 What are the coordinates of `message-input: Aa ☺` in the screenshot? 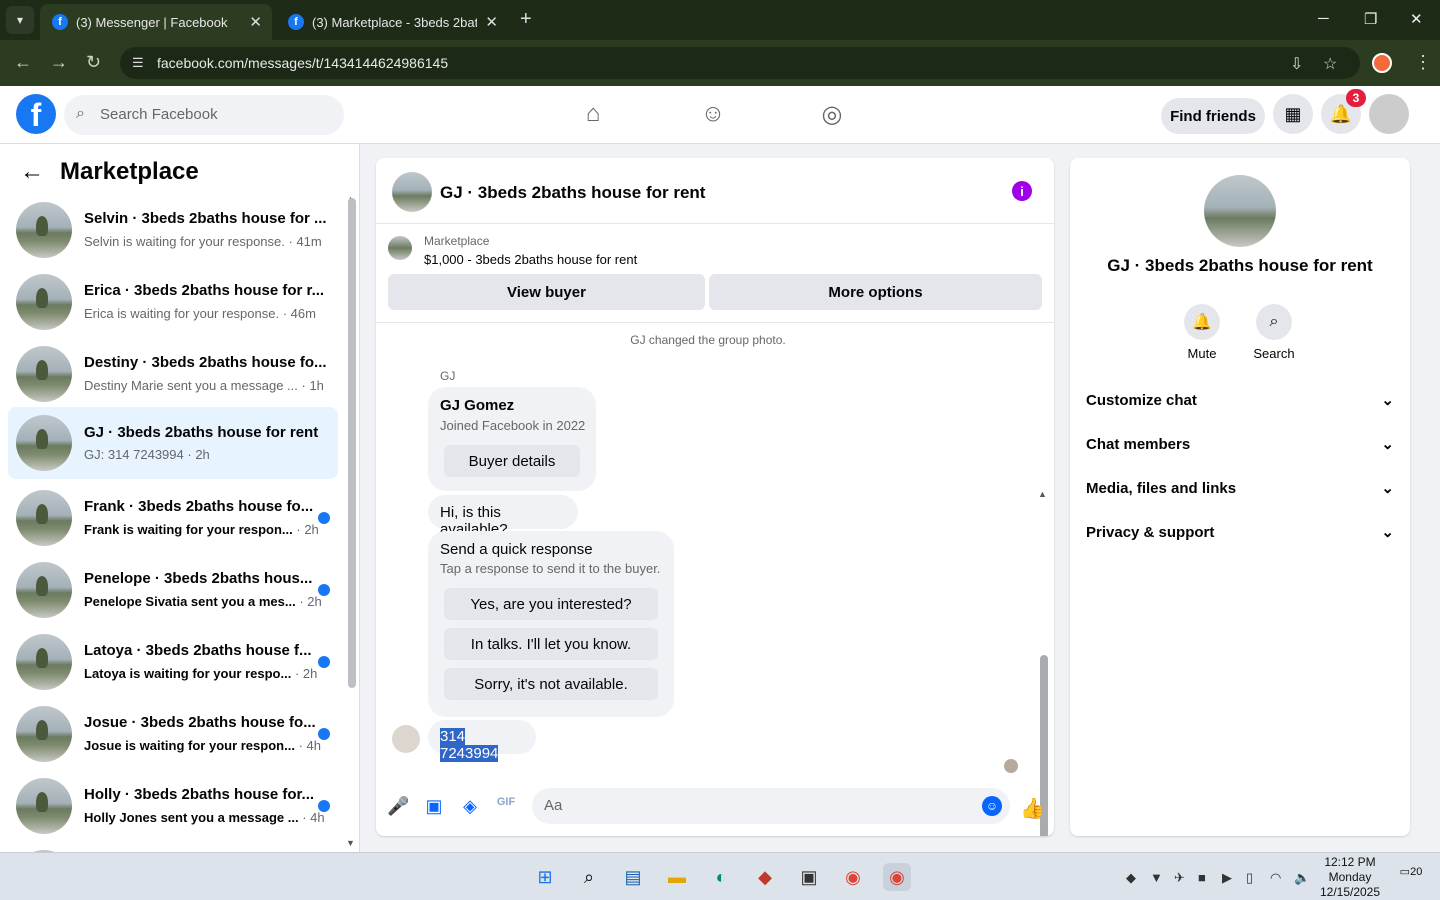 It's located at (771, 806).